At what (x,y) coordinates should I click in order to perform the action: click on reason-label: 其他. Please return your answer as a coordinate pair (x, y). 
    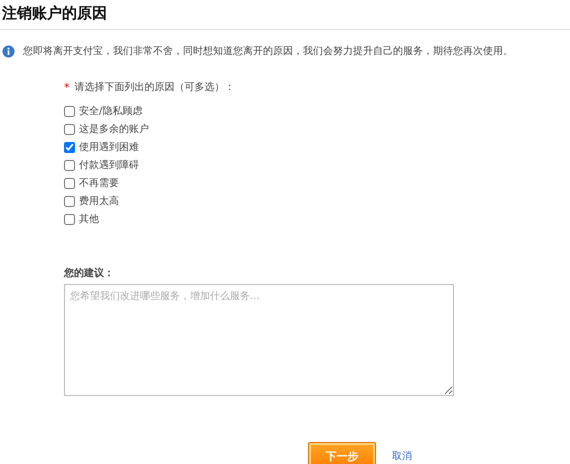
    Looking at the image, I should click on (89, 219).